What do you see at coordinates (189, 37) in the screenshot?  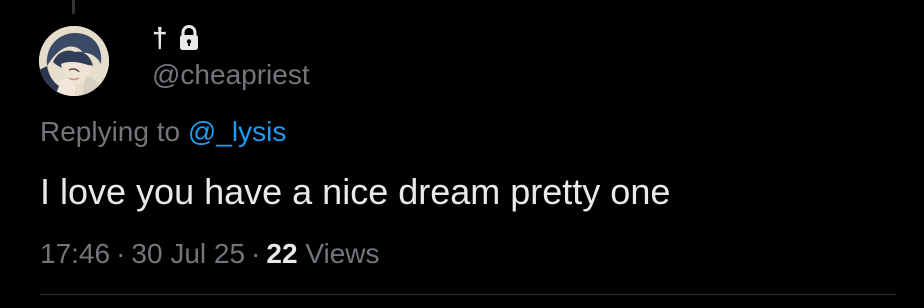 I see `lock-icon` at bounding box center [189, 37].